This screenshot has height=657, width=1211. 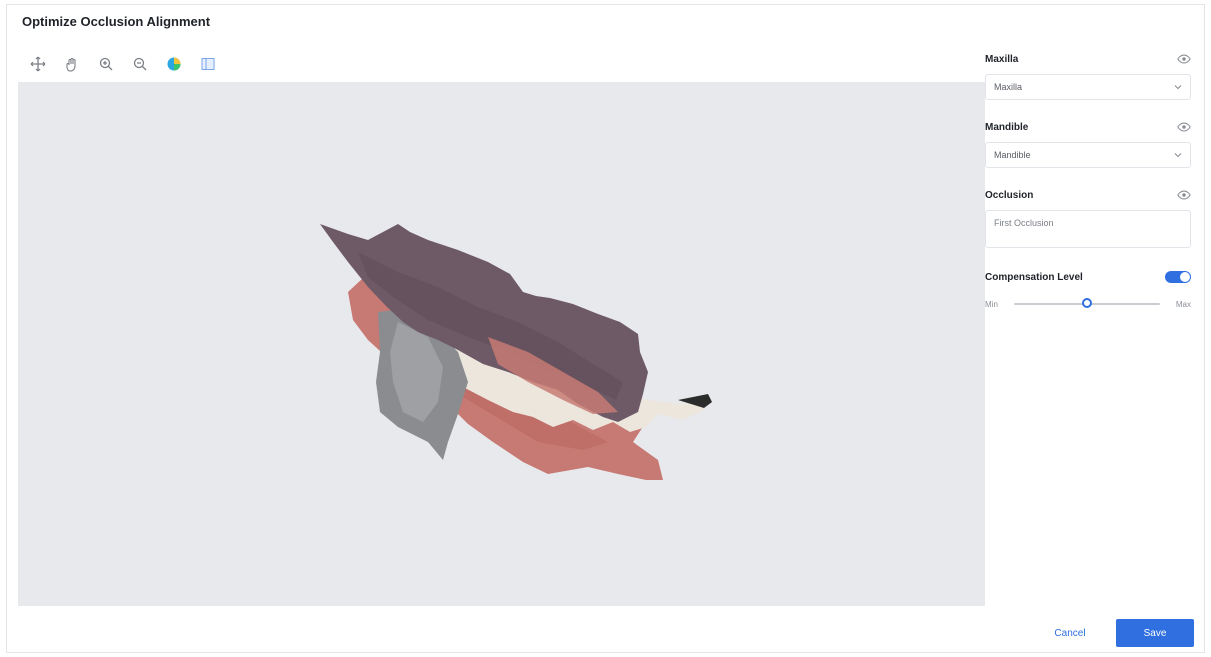 I want to click on move-tool-button, so click(x=38, y=64).